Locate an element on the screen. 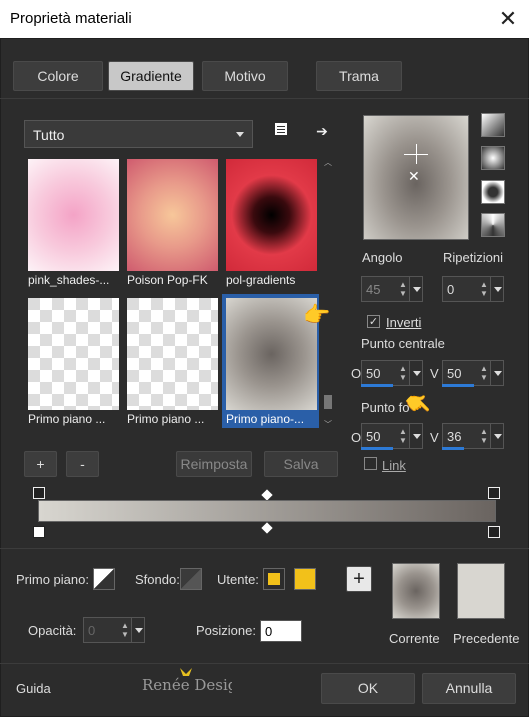  category-value: Tutto is located at coordinates (49, 135).